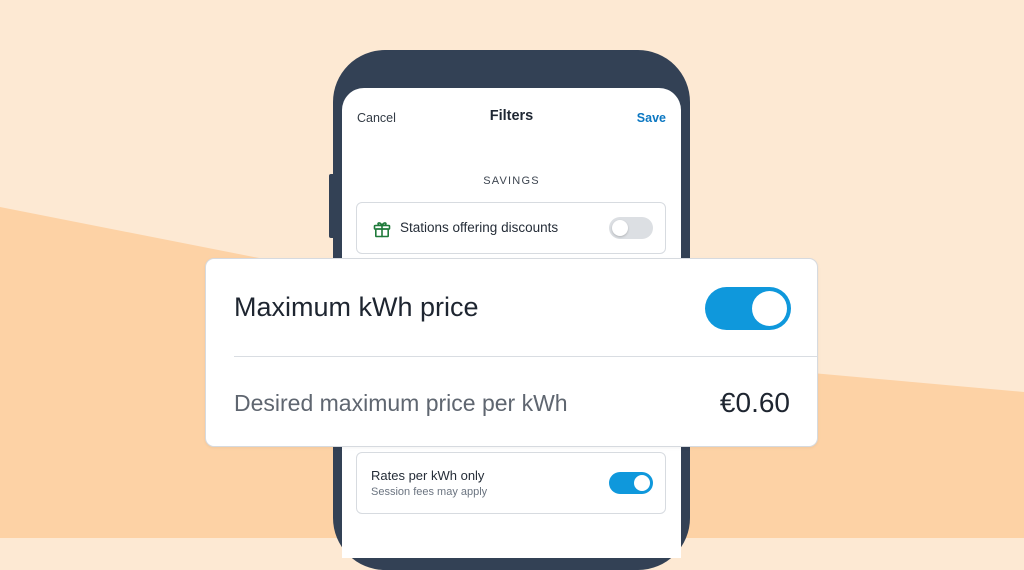  I want to click on gift-icon, so click(382, 230).